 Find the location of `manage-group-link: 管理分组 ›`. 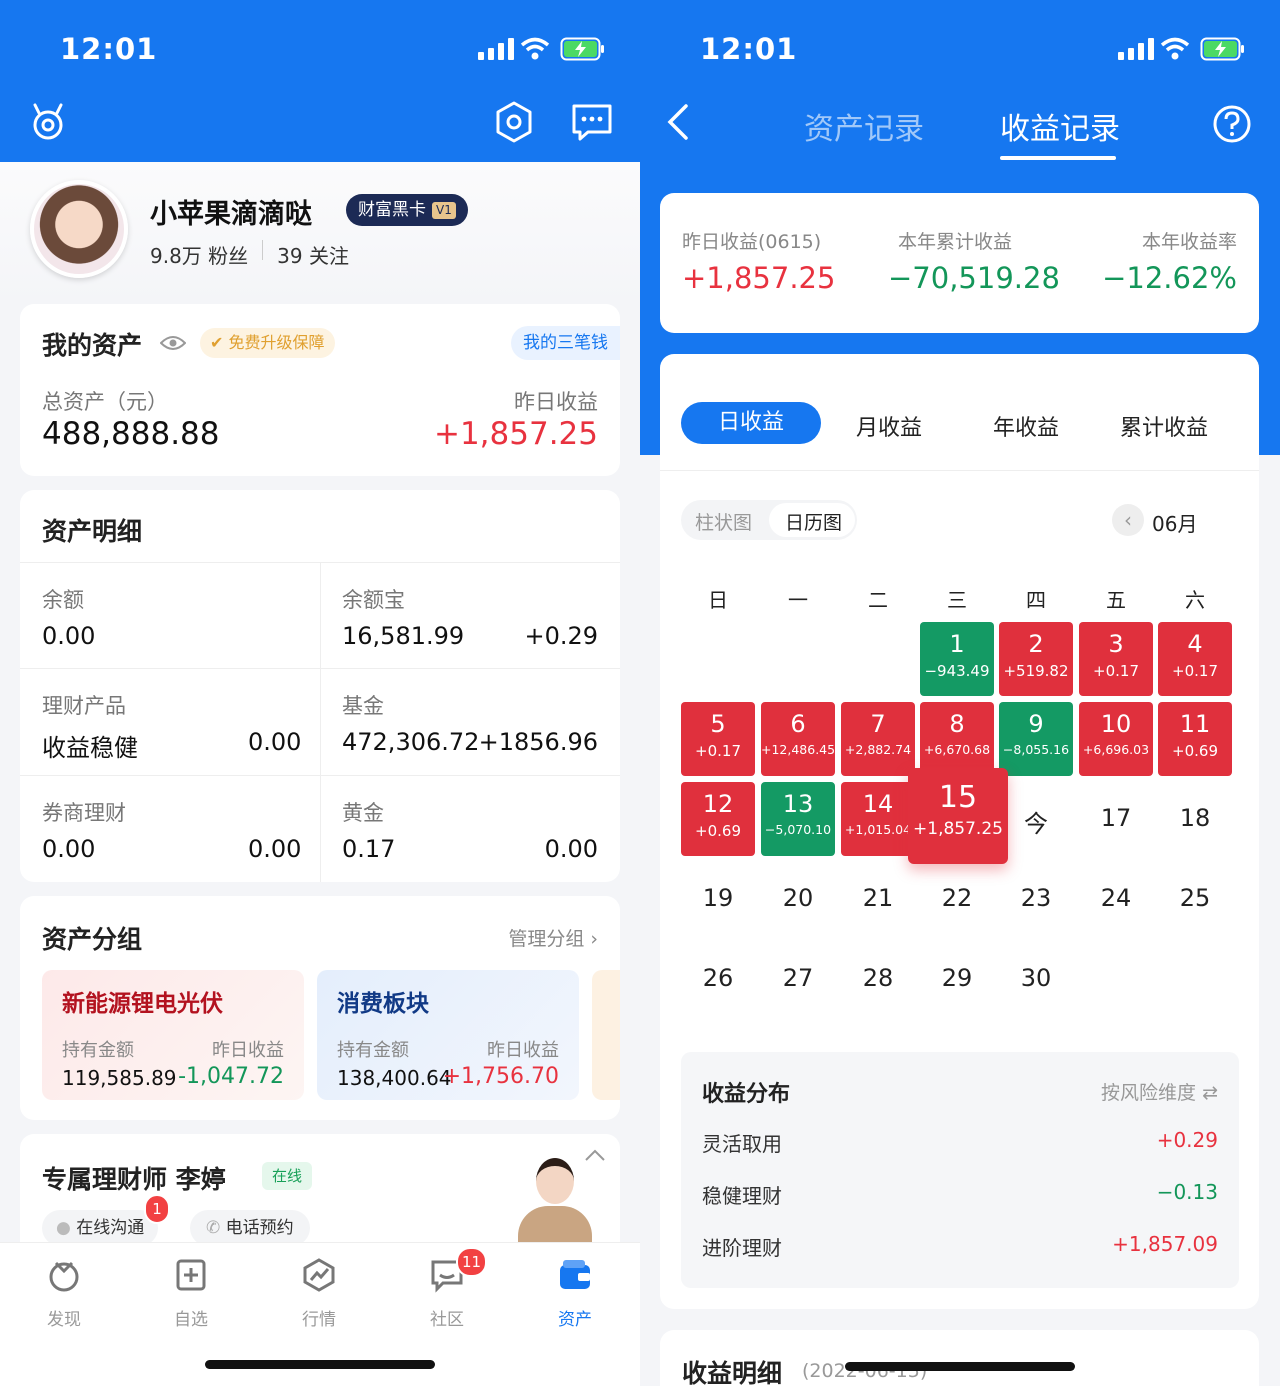

manage-group-link: 管理分组 › is located at coordinates (553, 937).